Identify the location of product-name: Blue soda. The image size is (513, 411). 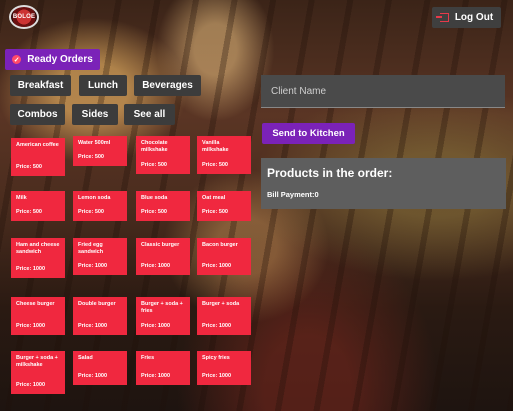
(154, 198).